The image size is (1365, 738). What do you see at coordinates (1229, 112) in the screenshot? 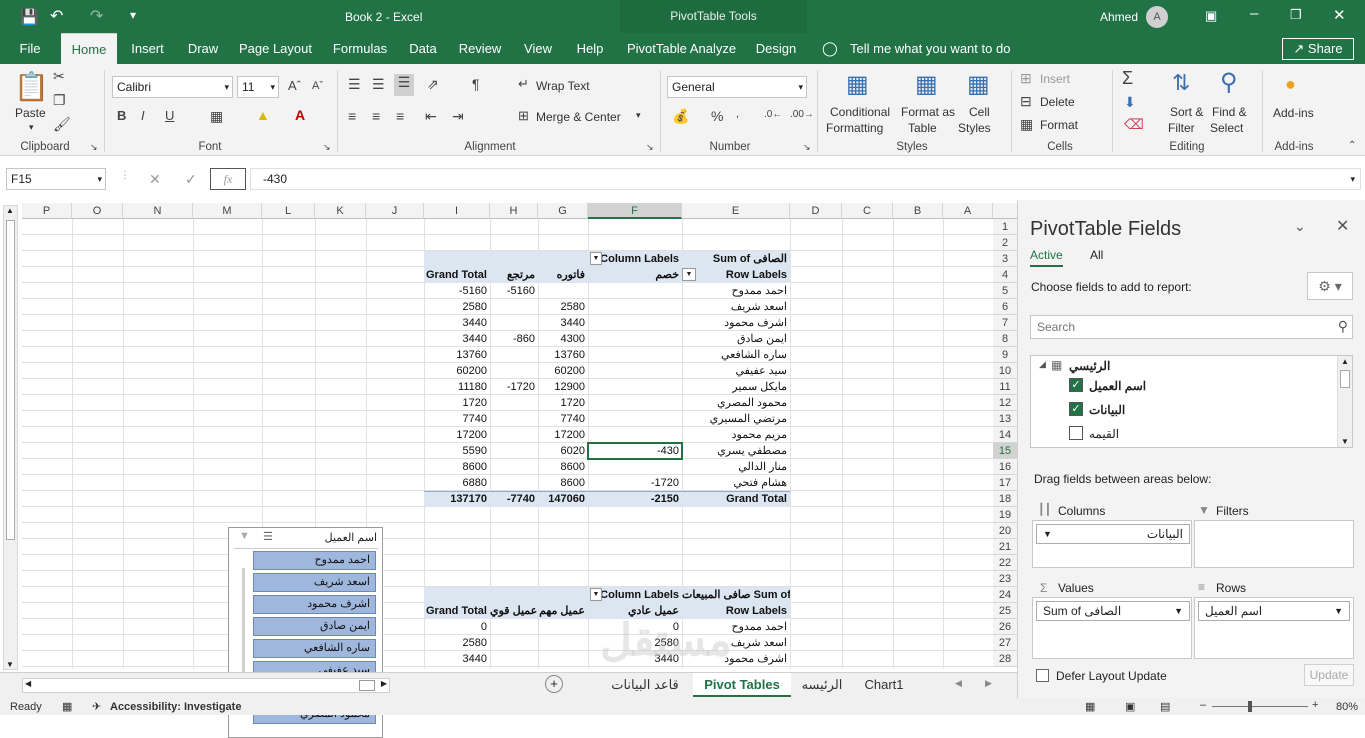
I see `find-select-button: Find &` at bounding box center [1229, 112].